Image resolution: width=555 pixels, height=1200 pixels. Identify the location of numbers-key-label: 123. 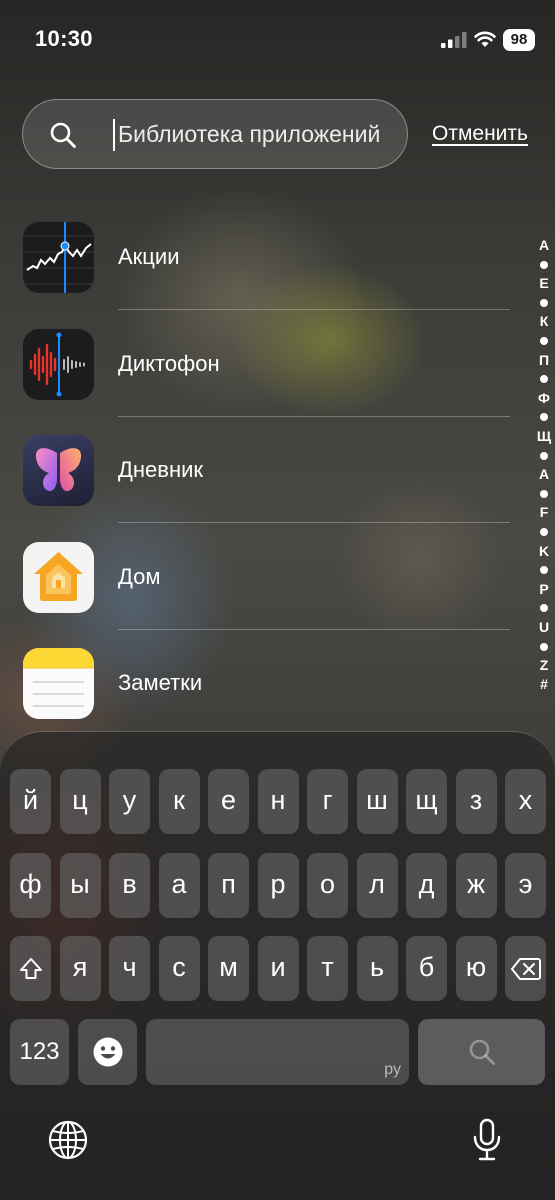
(39, 1051).